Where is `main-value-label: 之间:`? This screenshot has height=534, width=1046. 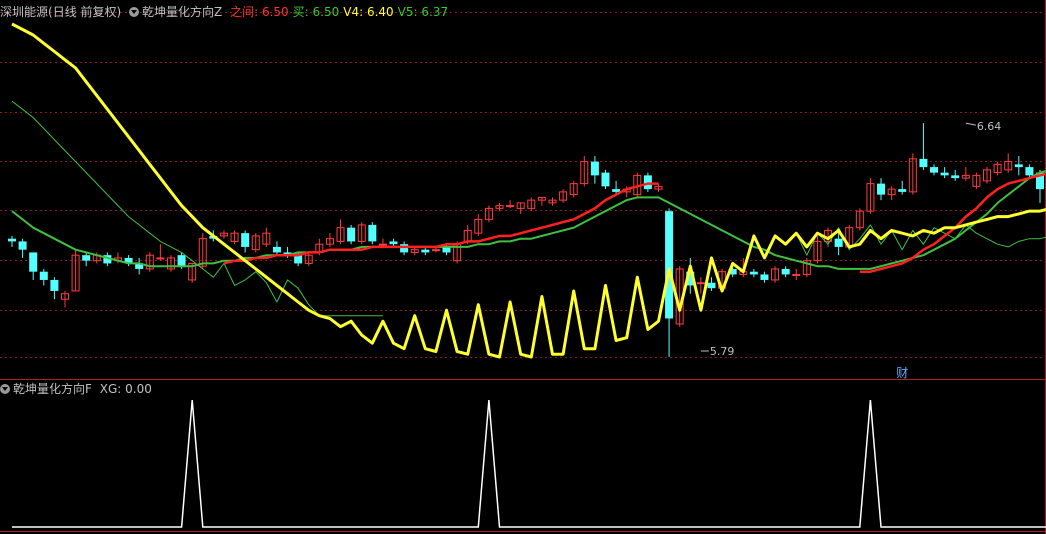 main-value-label: 之间: is located at coordinates (246, 12).